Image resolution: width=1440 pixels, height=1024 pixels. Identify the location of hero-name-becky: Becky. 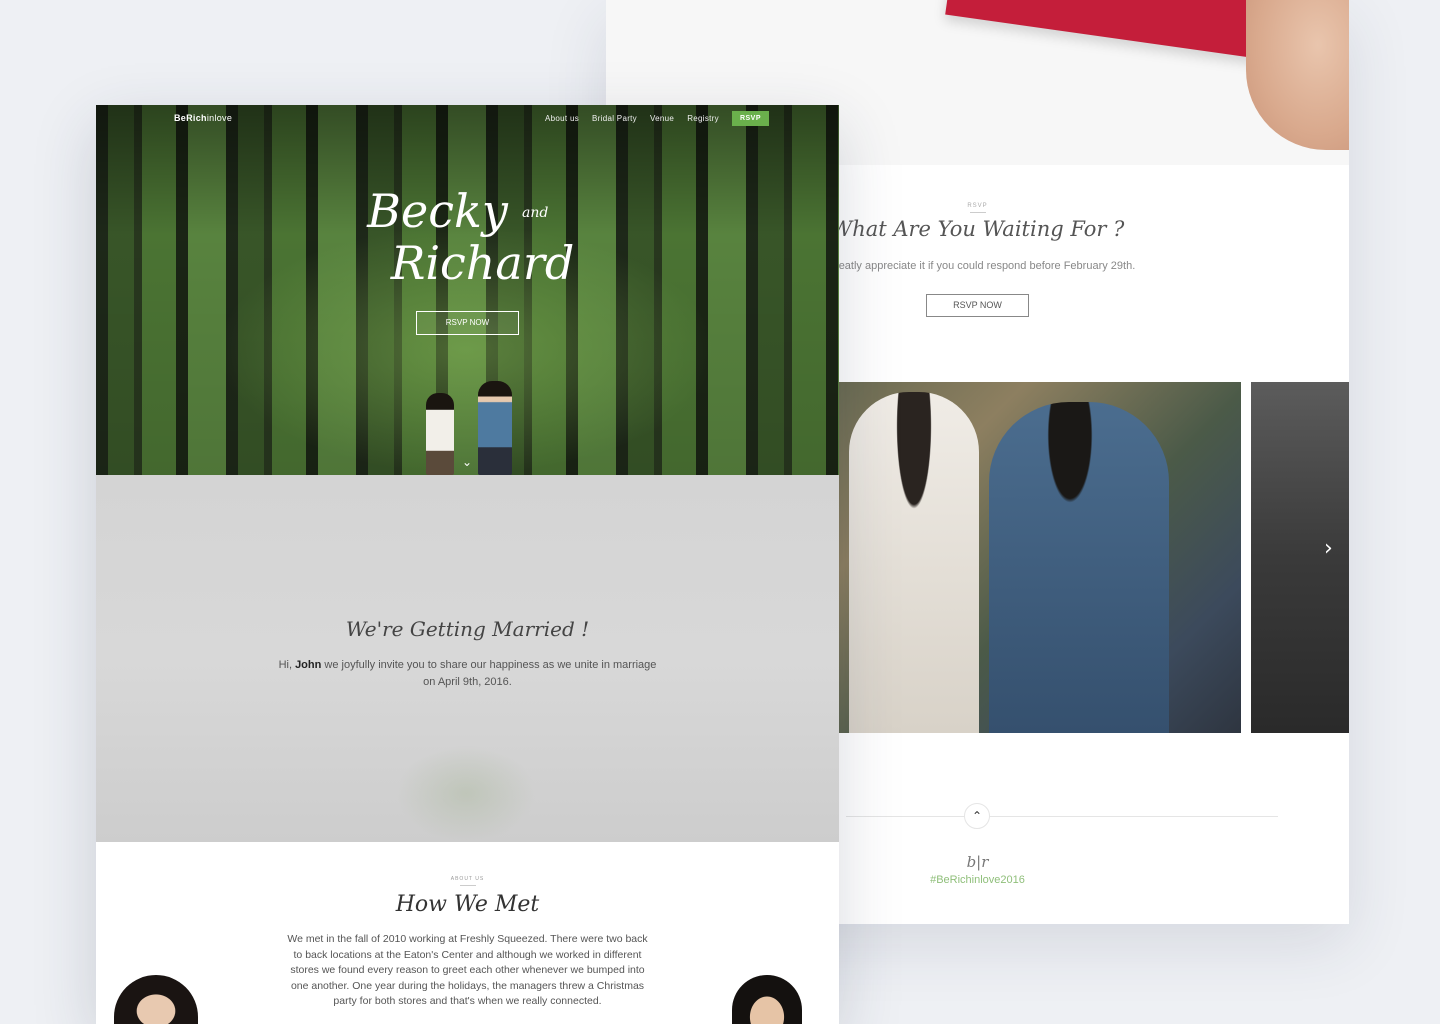
(437, 211).